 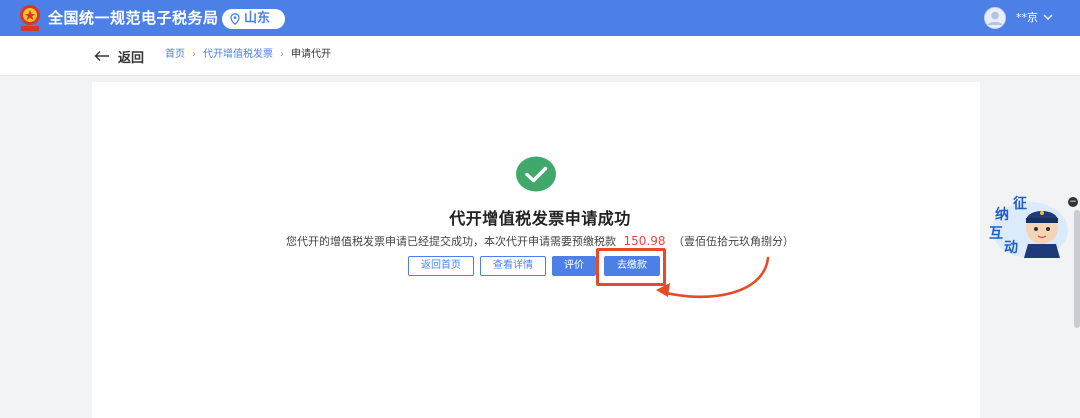 What do you see at coordinates (133, 18) in the screenshot?
I see `site-title: 全国统一规范电子税务局` at bounding box center [133, 18].